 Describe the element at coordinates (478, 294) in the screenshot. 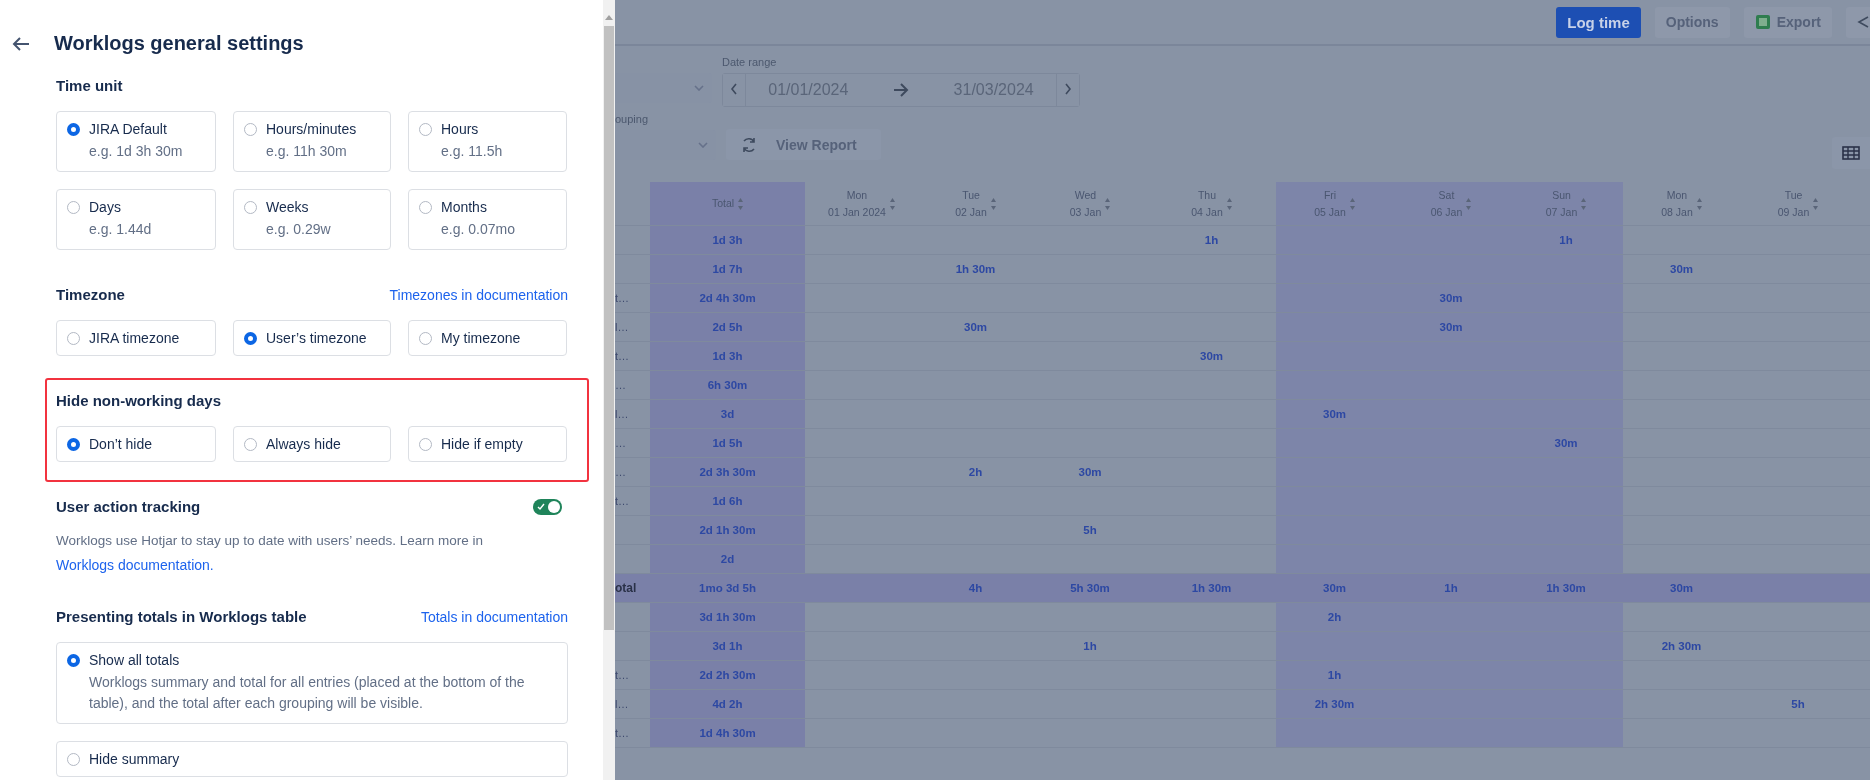

I see `documentation-link: Timezones in documentation` at that location.